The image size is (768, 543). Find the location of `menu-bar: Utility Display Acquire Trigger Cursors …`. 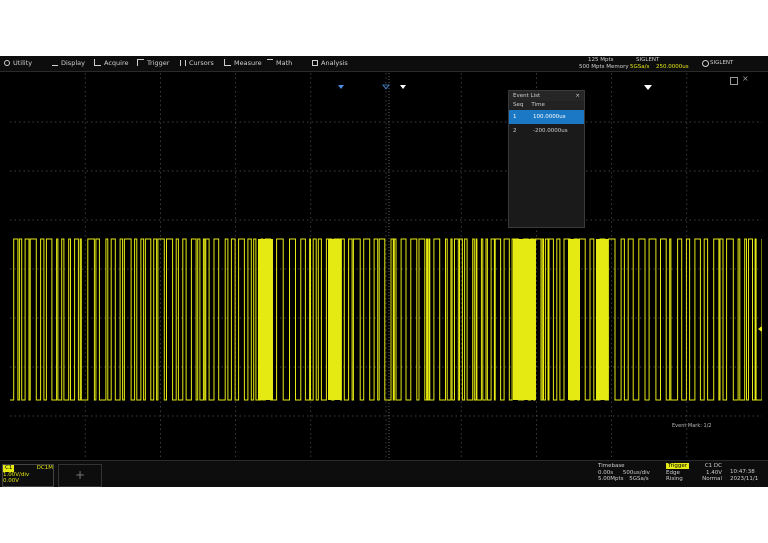

menu-bar: Utility Display Acquire Trigger Cursors … is located at coordinates (384, 64).